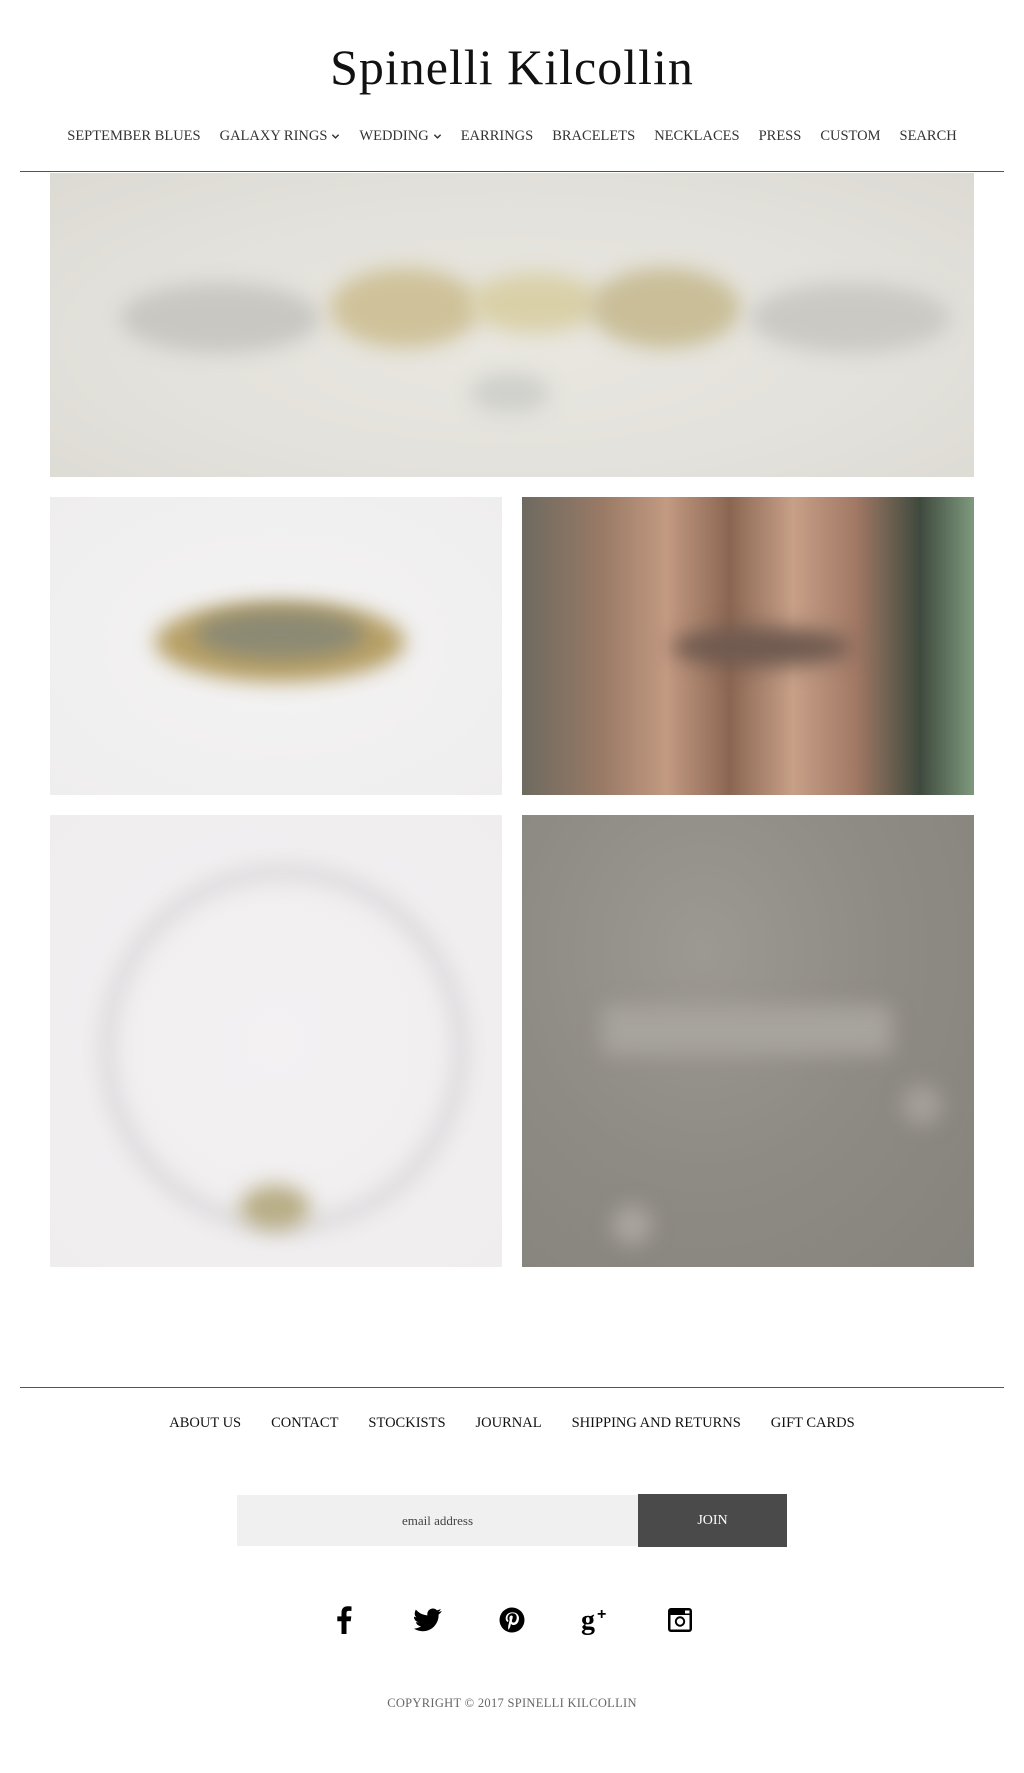  Describe the element at coordinates (280, 136) in the screenshot. I see `nav-item-galaxy-rings: GALAXY RINGS` at that location.